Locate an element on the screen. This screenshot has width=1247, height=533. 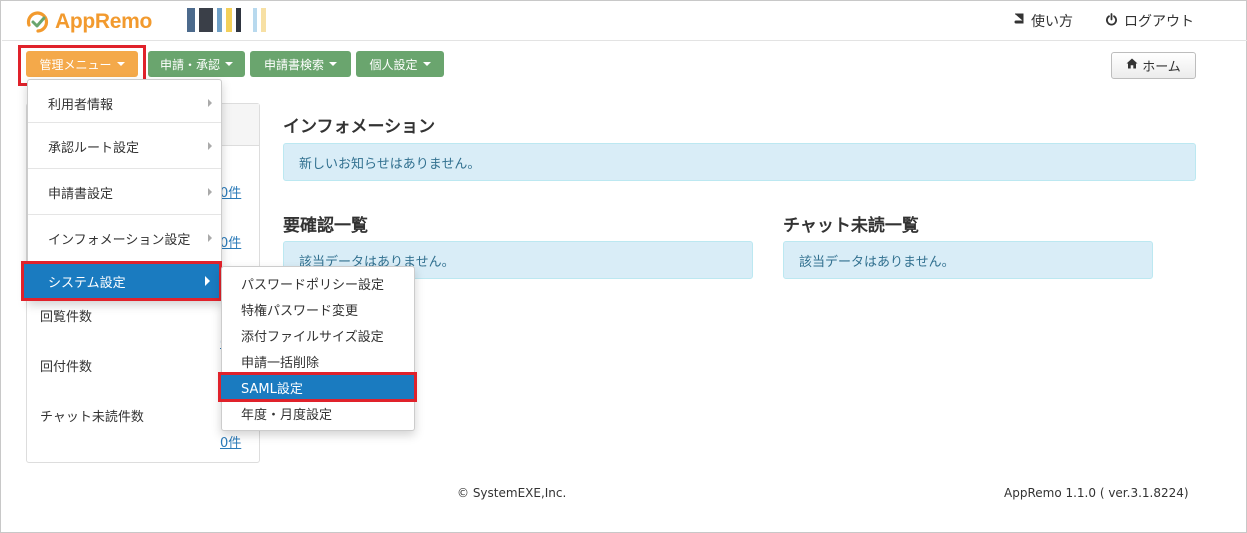
submenu-item-label: 特権パスワード変更 is located at coordinates (300, 311).